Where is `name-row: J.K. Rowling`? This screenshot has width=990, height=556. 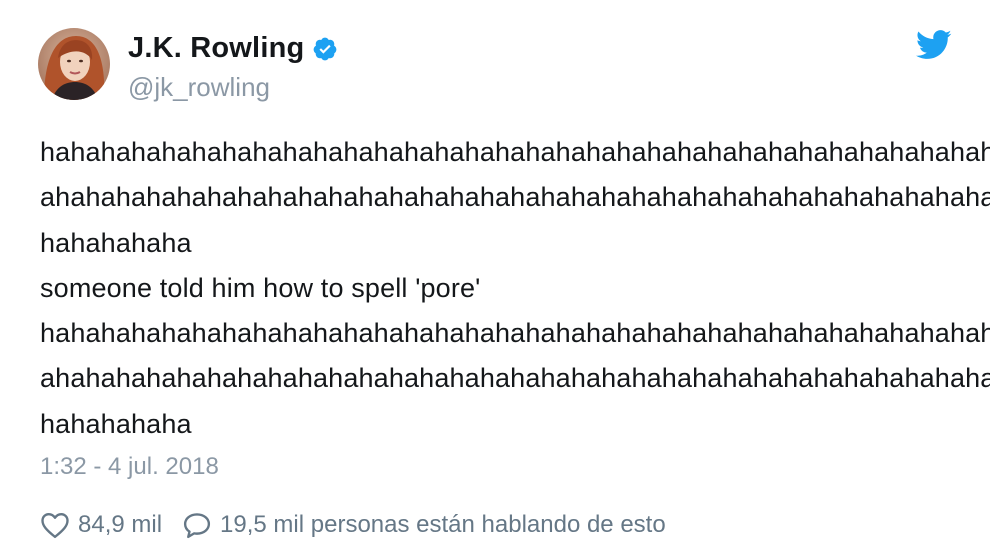 name-row: J.K. Rowling is located at coordinates (233, 48).